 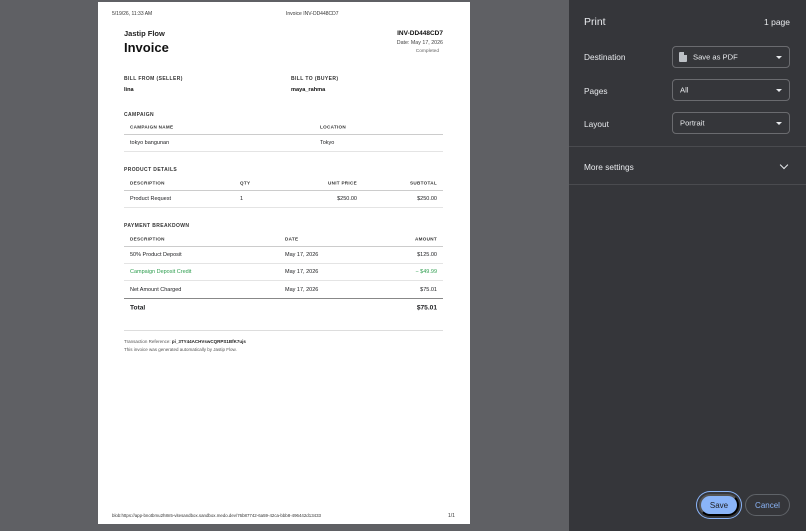 I want to click on payment-description: Net Amount Charged, so click(x=156, y=289).